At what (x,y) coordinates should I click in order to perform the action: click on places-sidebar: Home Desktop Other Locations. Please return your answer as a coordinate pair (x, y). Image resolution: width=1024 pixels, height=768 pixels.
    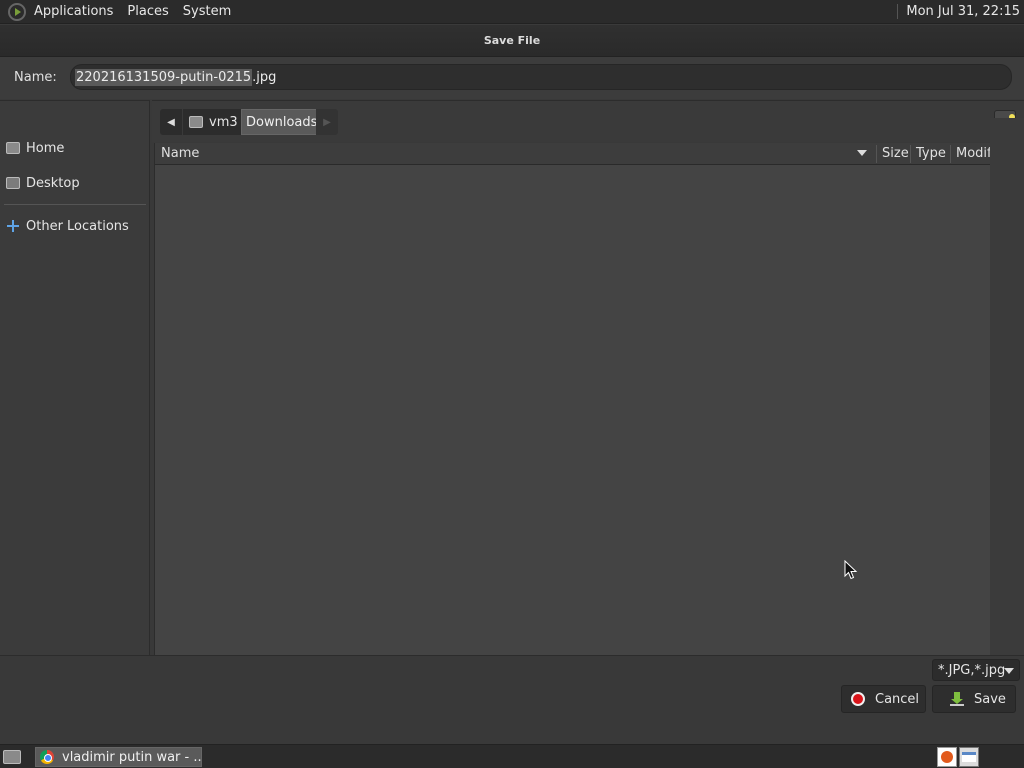
    Looking at the image, I should click on (75, 390).